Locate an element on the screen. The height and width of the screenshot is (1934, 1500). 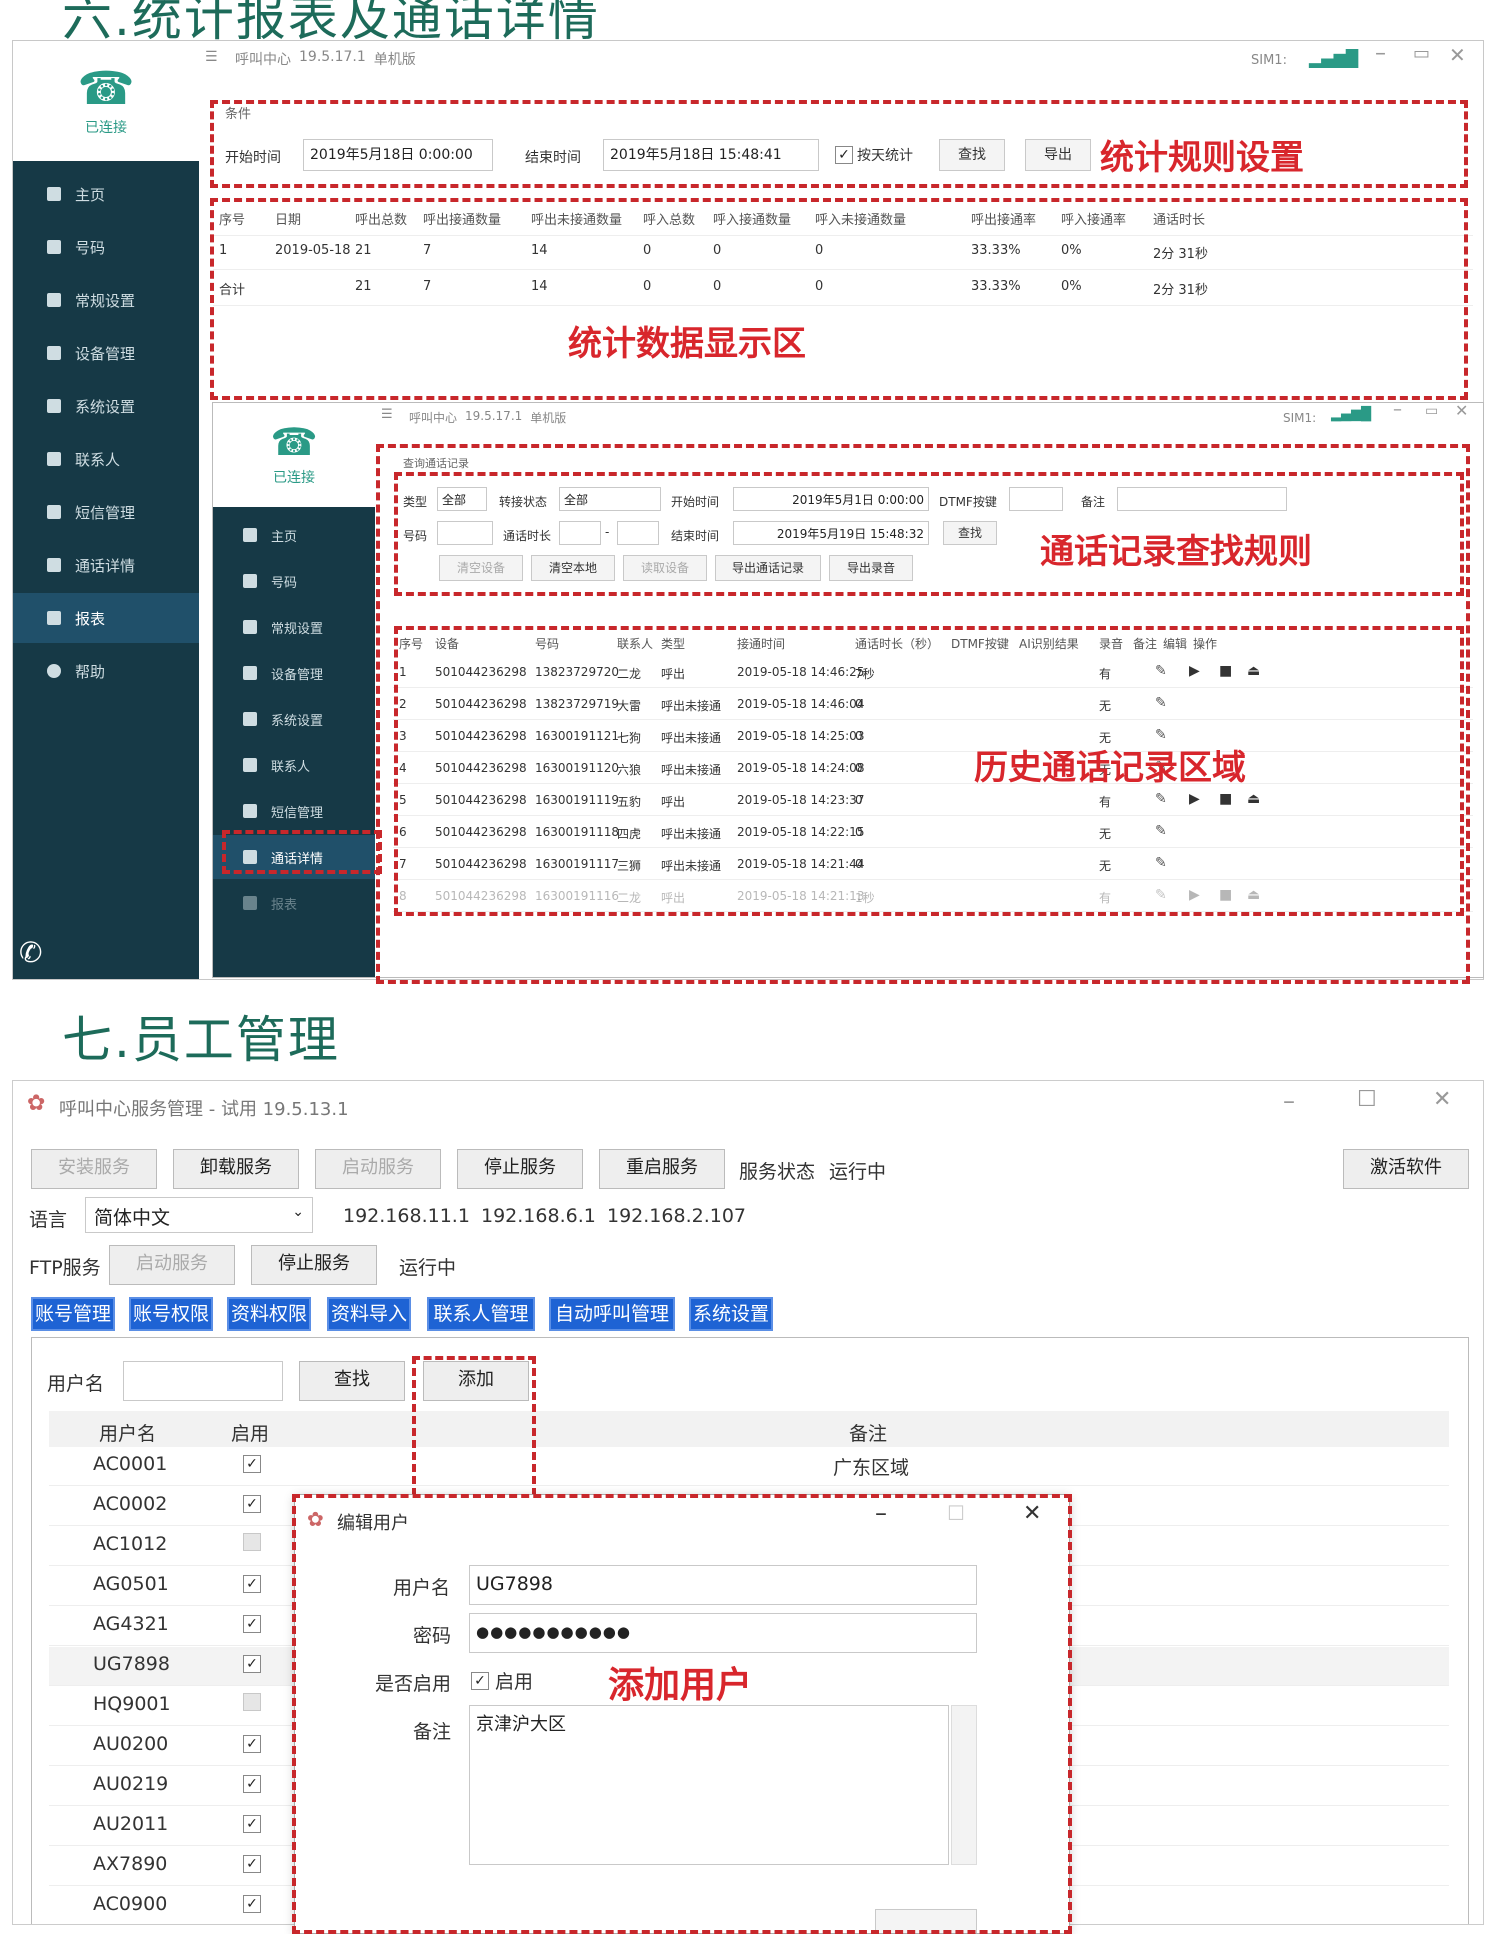
duration-min-input is located at coordinates (580, 533).